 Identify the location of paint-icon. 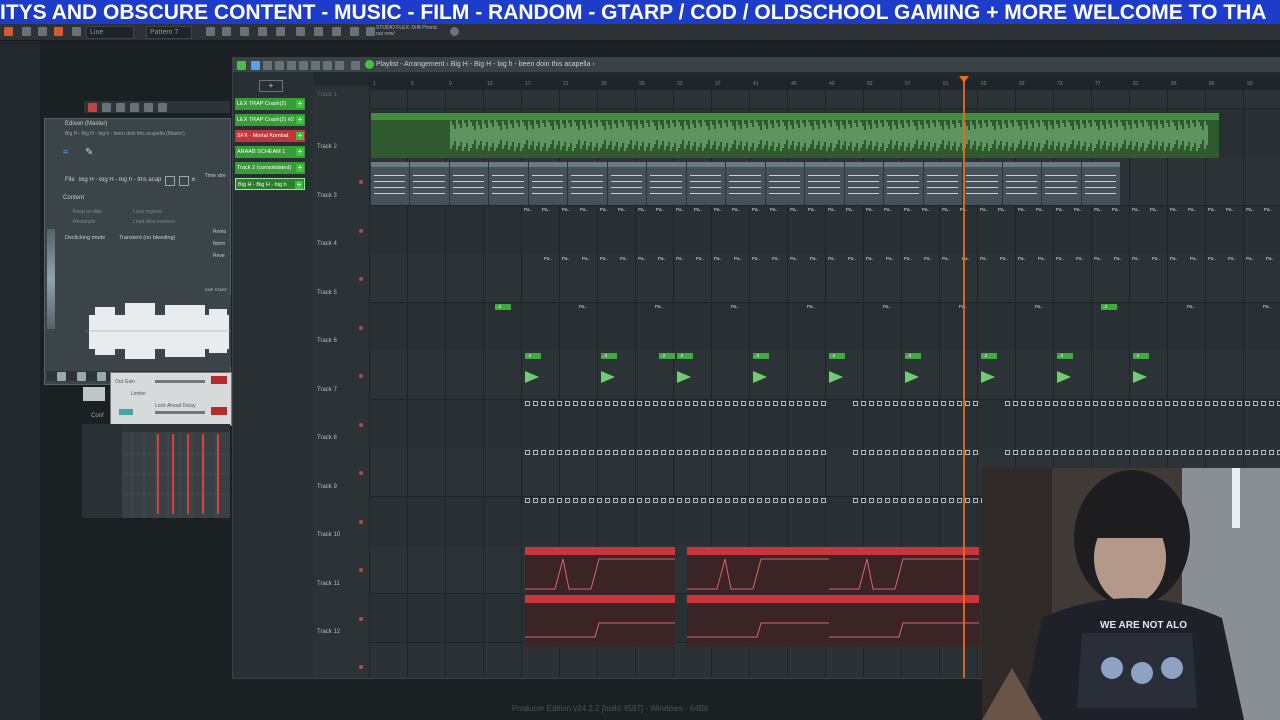
(267, 65).